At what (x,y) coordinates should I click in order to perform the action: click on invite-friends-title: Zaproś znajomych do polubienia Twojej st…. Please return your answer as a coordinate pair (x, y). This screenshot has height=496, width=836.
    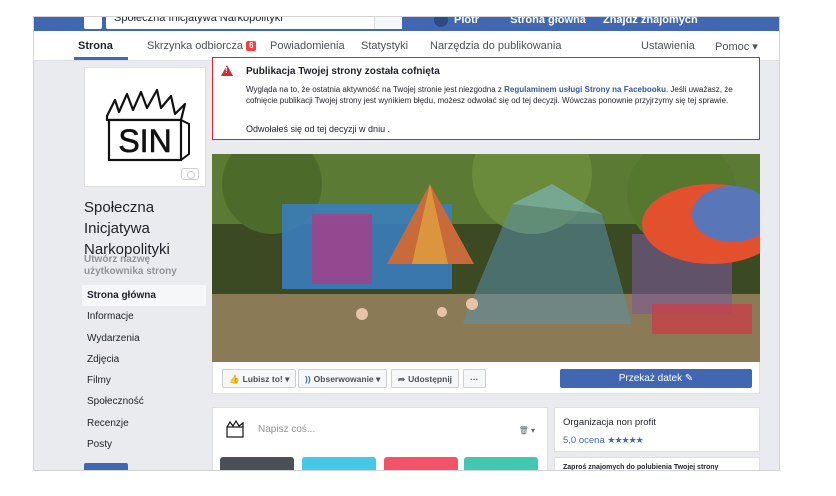
    Looking at the image, I should click on (641, 467).